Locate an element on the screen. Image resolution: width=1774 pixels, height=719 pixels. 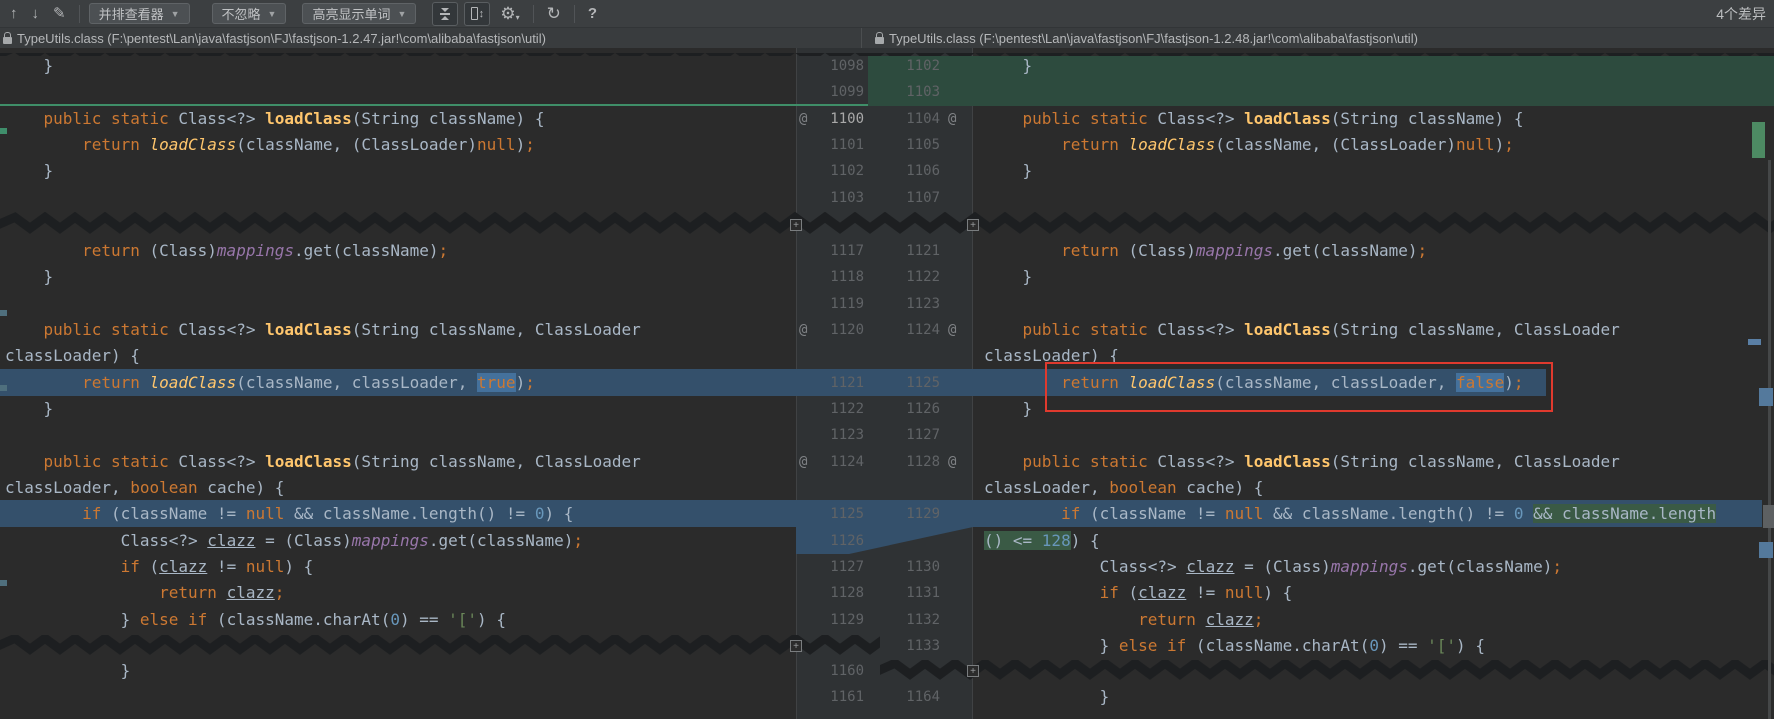
line-number: 1099 is located at coordinates (847, 92).